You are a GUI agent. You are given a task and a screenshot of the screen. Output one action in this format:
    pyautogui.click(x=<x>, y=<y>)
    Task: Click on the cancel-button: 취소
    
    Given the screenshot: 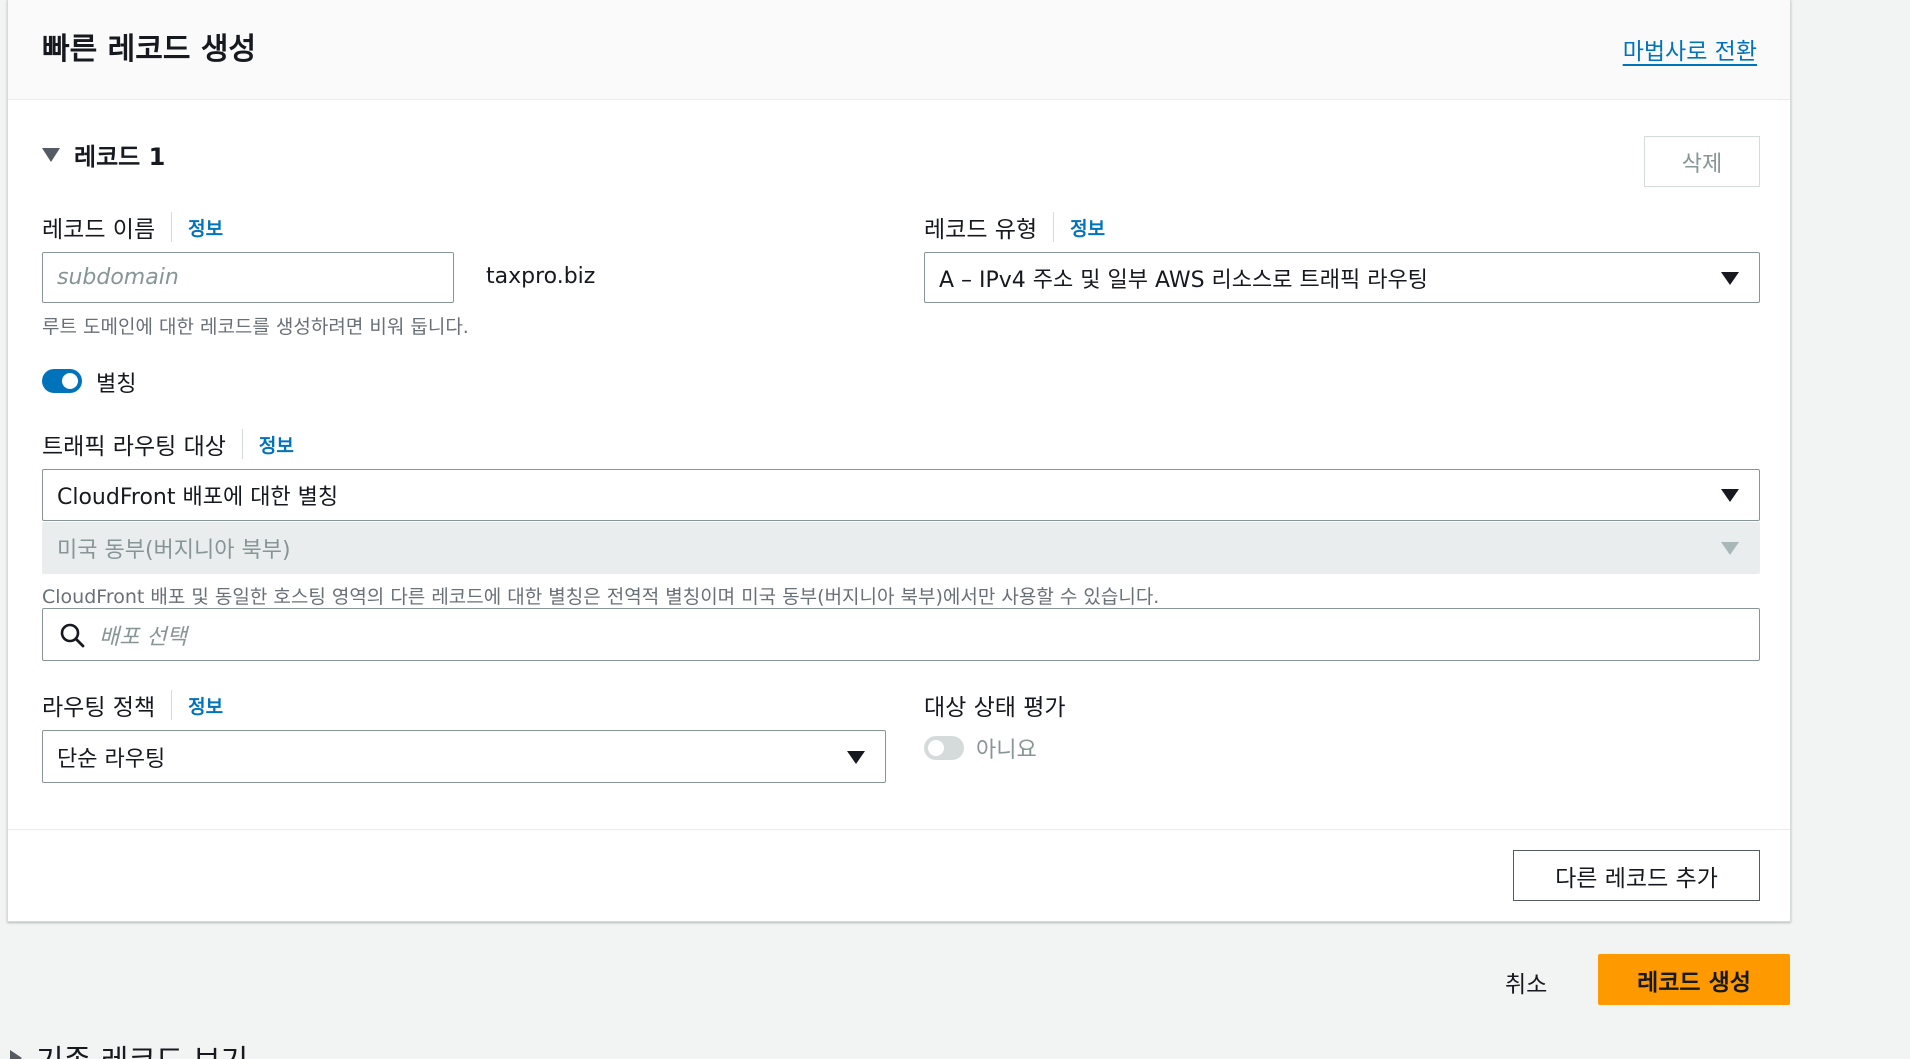 What is the action you would take?
    pyautogui.click(x=1526, y=982)
    